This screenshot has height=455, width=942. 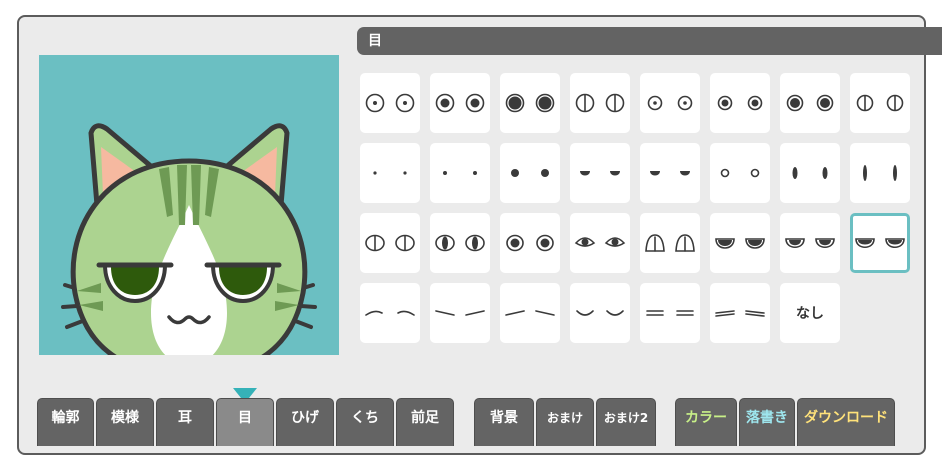 I want to click on eye-option-tile-selected, so click(x=880, y=243).